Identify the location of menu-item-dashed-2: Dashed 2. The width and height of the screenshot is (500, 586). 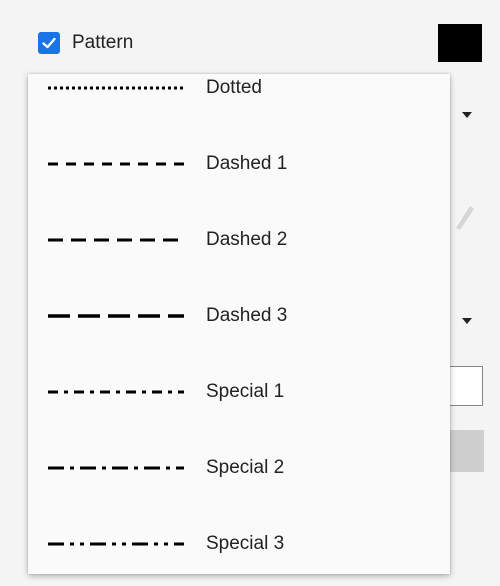
(239, 240).